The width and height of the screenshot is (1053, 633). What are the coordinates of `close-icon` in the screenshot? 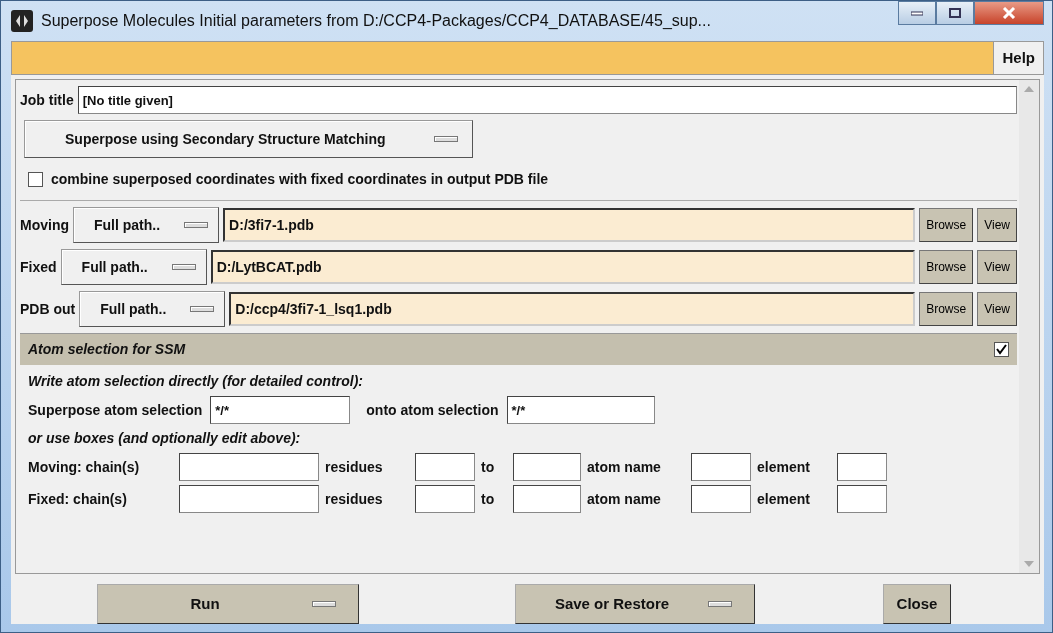 It's located at (1009, 13).